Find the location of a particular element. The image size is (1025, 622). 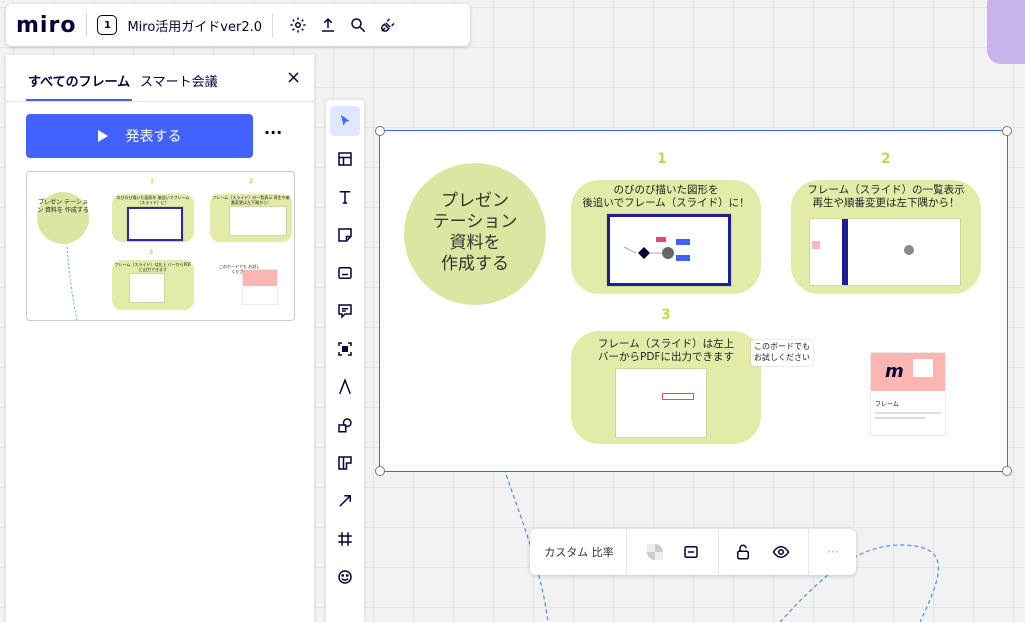

play-circle-icon is located at coordinates (909, 250).